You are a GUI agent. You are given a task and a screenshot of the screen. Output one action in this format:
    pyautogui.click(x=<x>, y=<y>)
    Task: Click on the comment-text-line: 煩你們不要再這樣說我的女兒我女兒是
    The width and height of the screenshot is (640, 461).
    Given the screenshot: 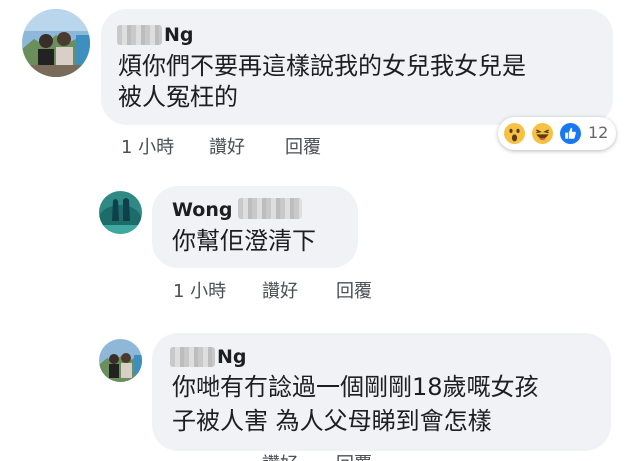 What is the action you would take?
    pyautogui.click(x=322, y=66)
    